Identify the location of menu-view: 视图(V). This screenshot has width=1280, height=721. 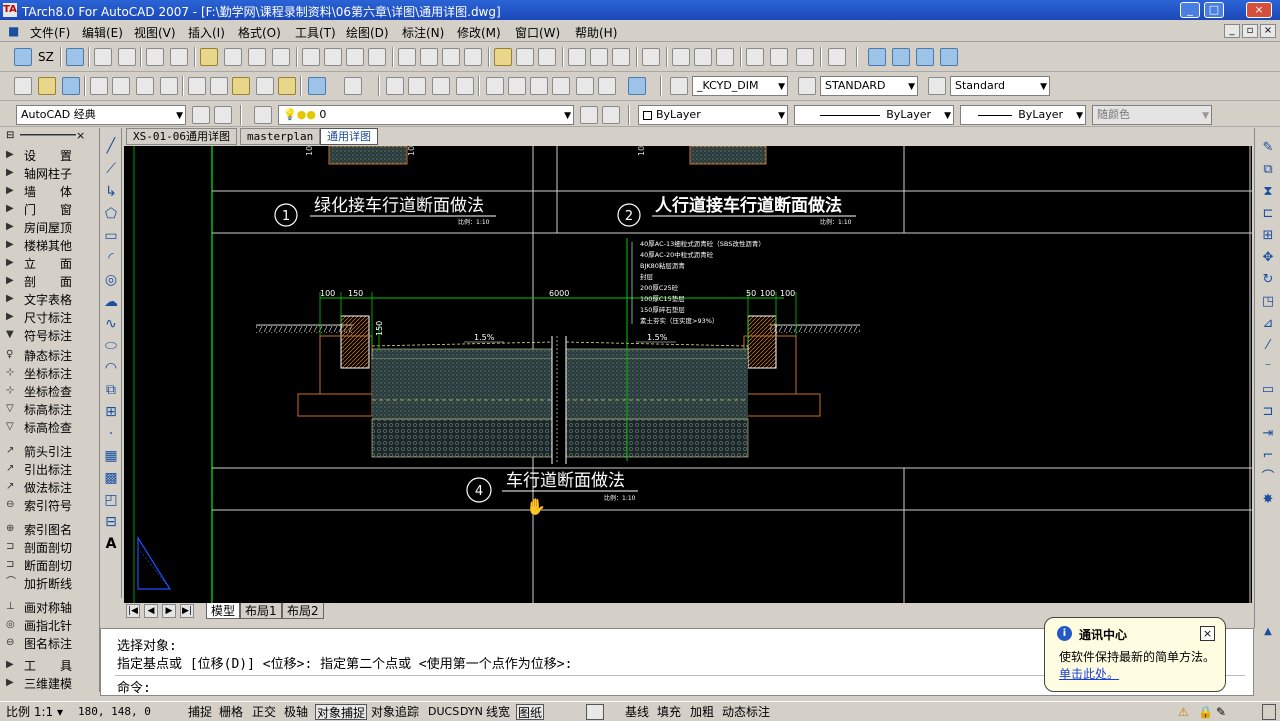
(155, 32).